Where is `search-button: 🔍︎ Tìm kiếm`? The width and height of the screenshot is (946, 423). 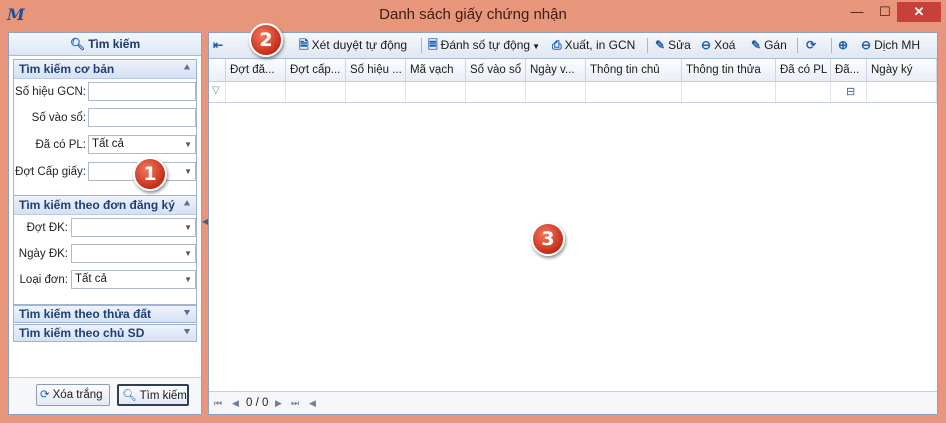 search-button: 🔍︎ Tìm kiếm is located at coordinates (153, 395).